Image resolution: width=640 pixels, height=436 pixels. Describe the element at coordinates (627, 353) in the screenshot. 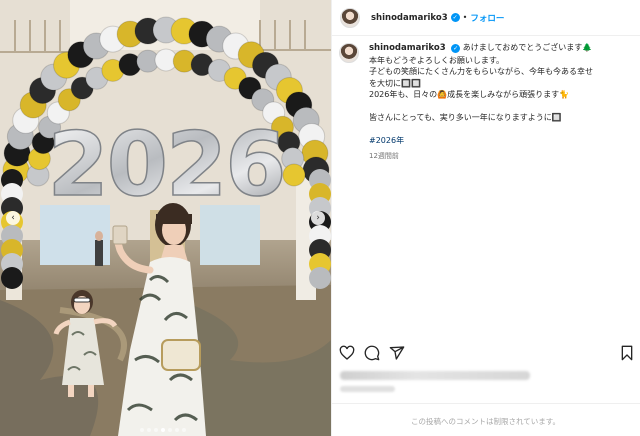

I see `bookmark-icon` at that location.